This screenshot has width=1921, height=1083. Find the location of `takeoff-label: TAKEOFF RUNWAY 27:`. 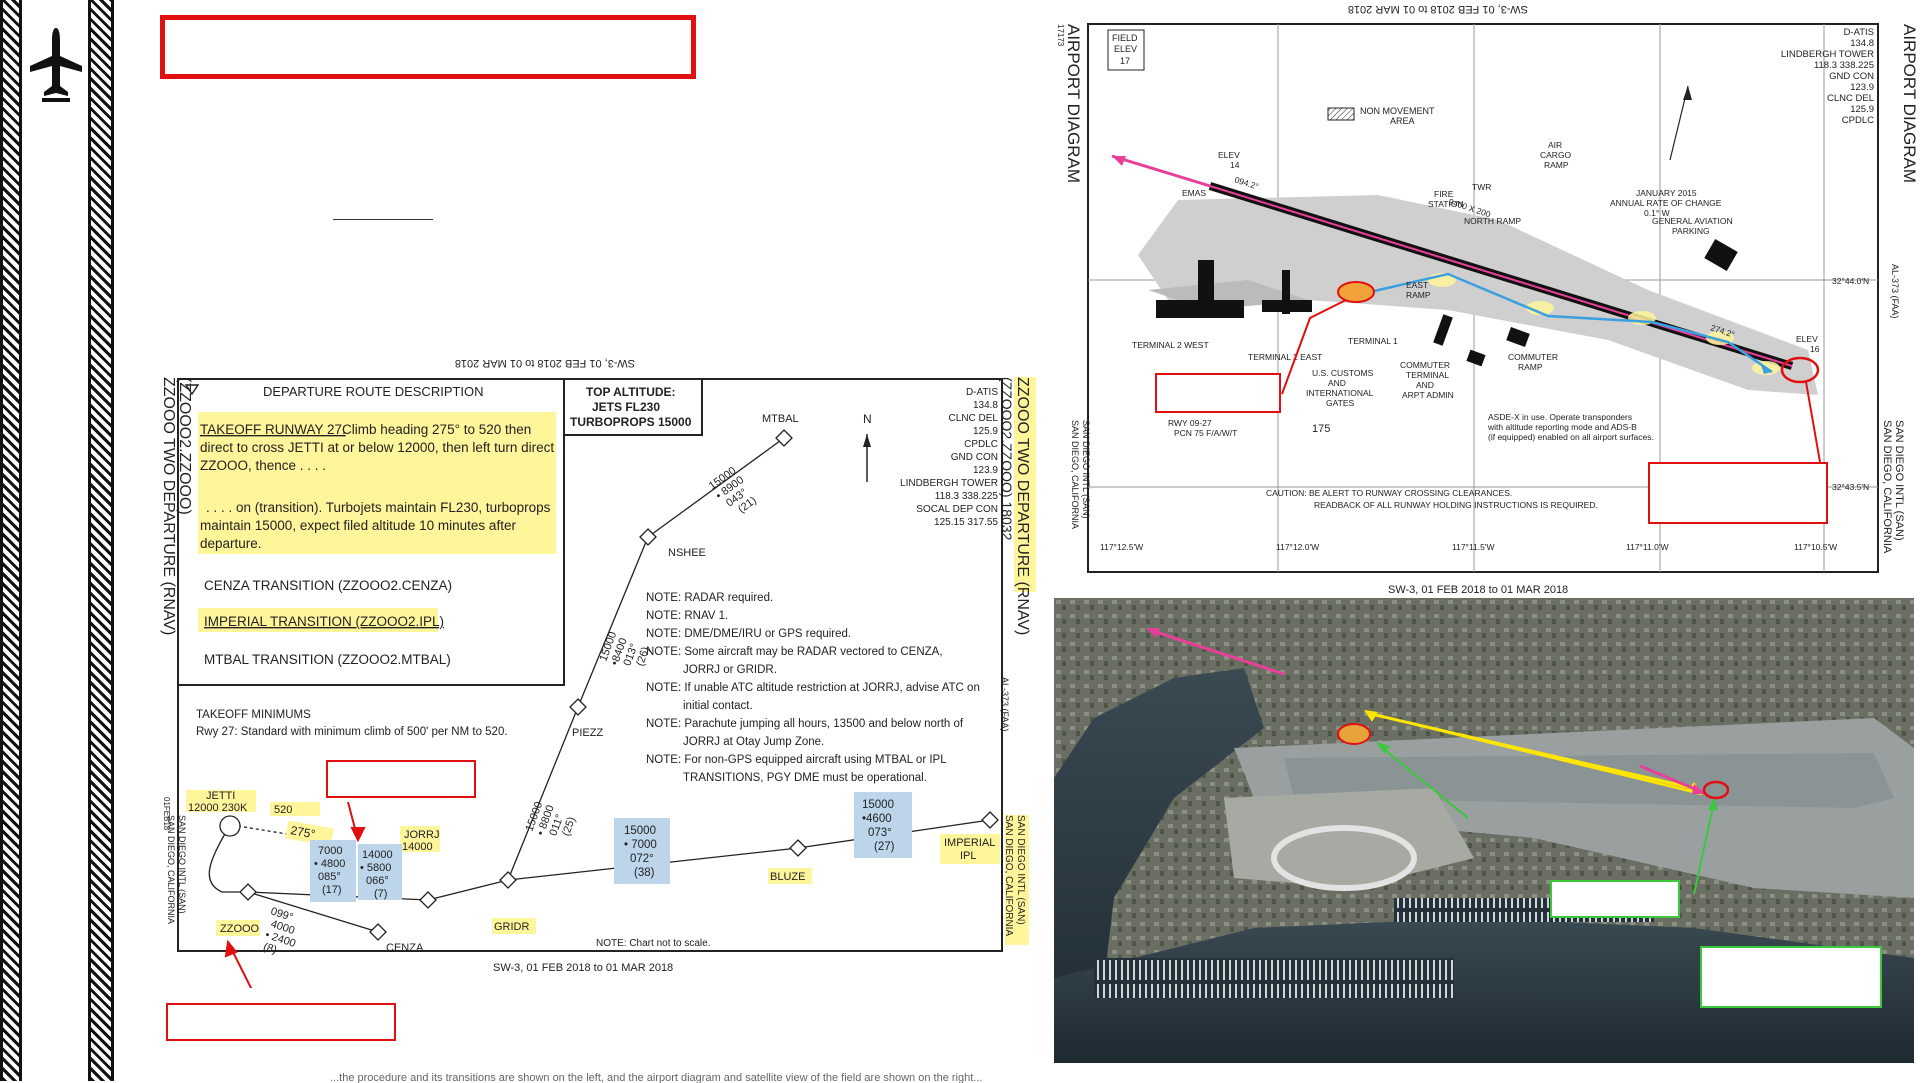

takeoff-label: TAKEOFF RUNWAY 27: is located at coordinates (273, 429).